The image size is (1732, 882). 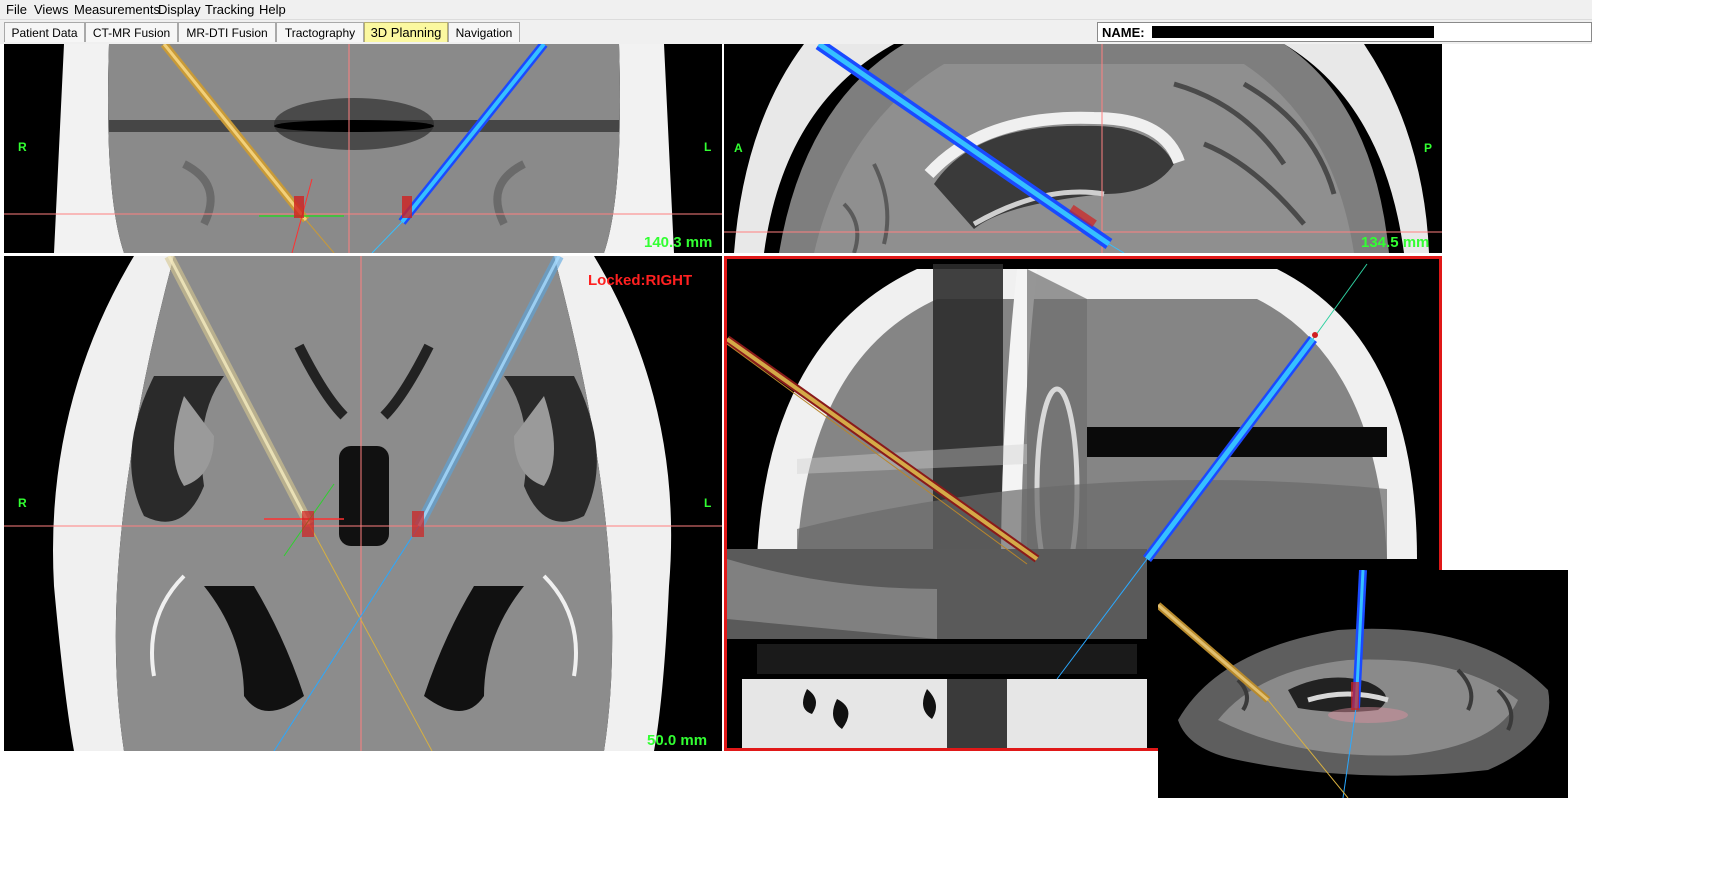 I want to click on sagittal-orientation-right: P, so click(x=1428, y=148).